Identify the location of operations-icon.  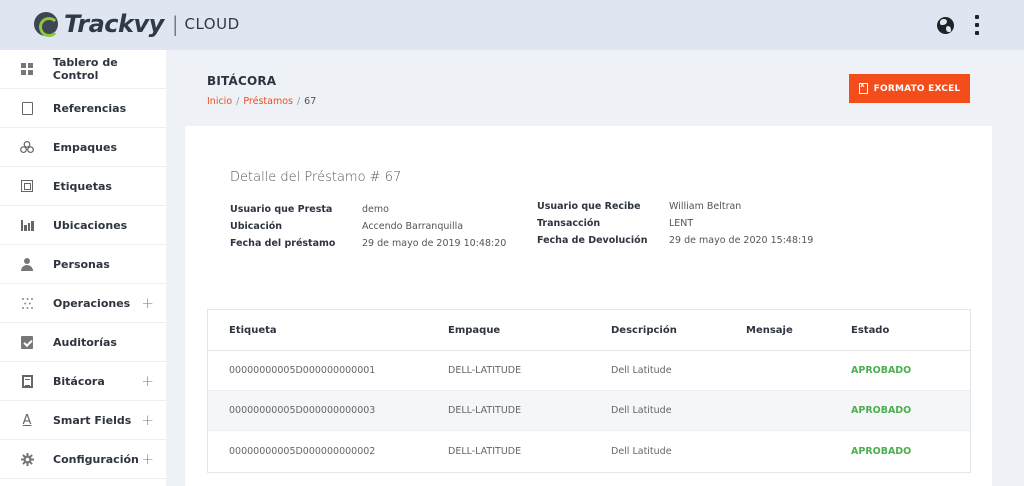
(27, 303).